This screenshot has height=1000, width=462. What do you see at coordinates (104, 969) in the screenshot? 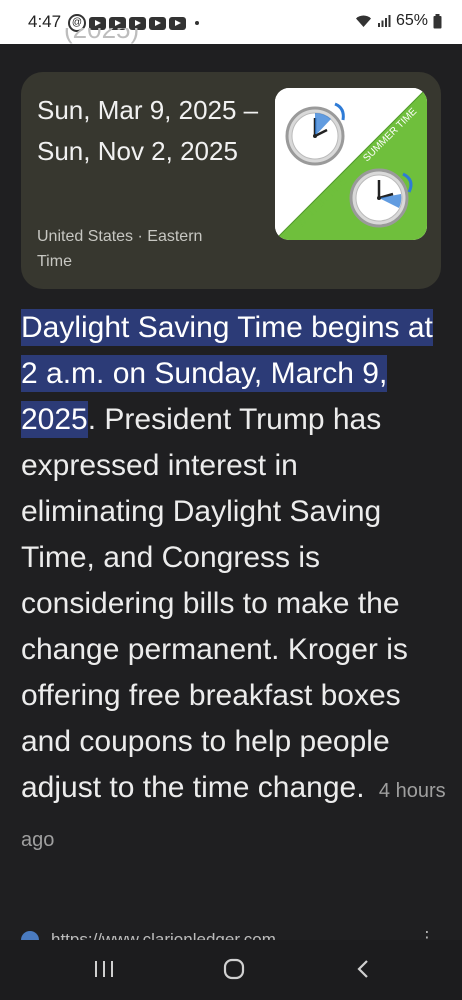
I see `recents-icon` at bounding box center [104, 969].